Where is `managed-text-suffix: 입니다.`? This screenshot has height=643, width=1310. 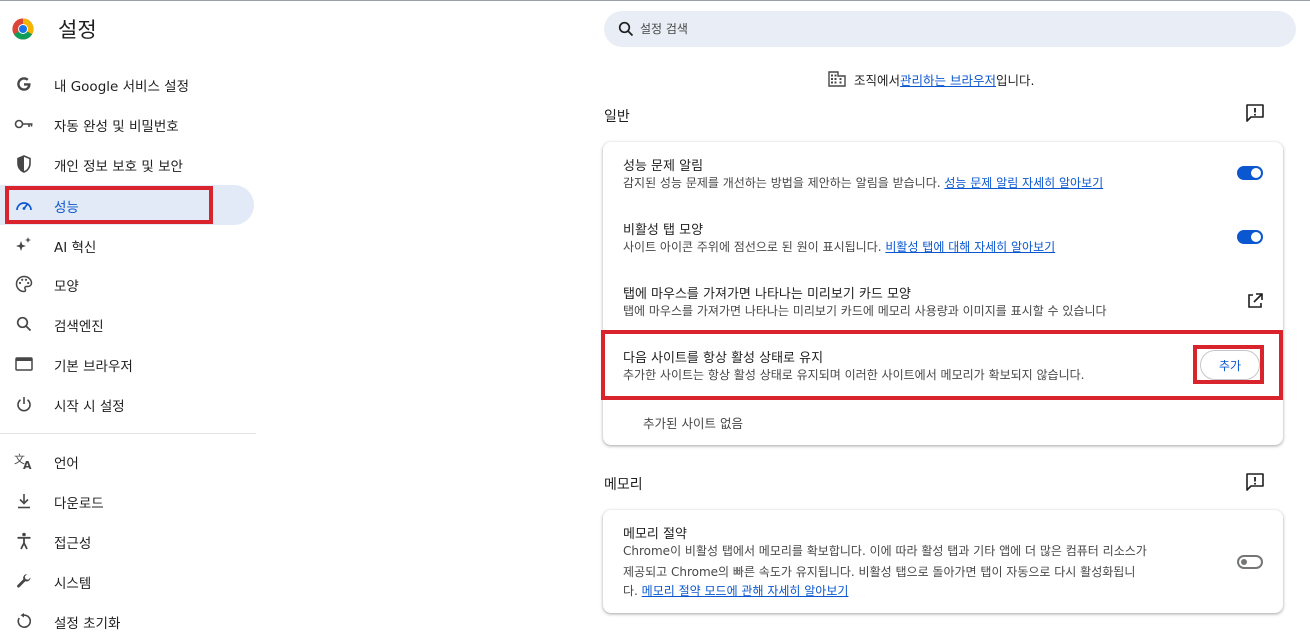 managed-text-suffix: 입니다. is located at coordinates (1015, 80).